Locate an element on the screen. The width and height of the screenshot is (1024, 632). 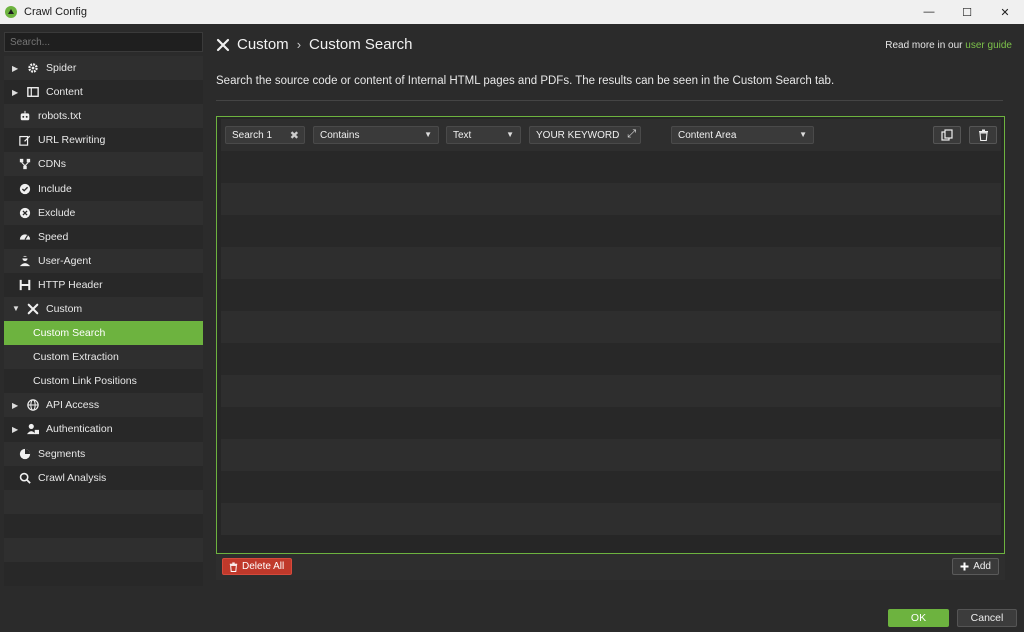
sidebar-search-input is located at coordinates (103, 42).